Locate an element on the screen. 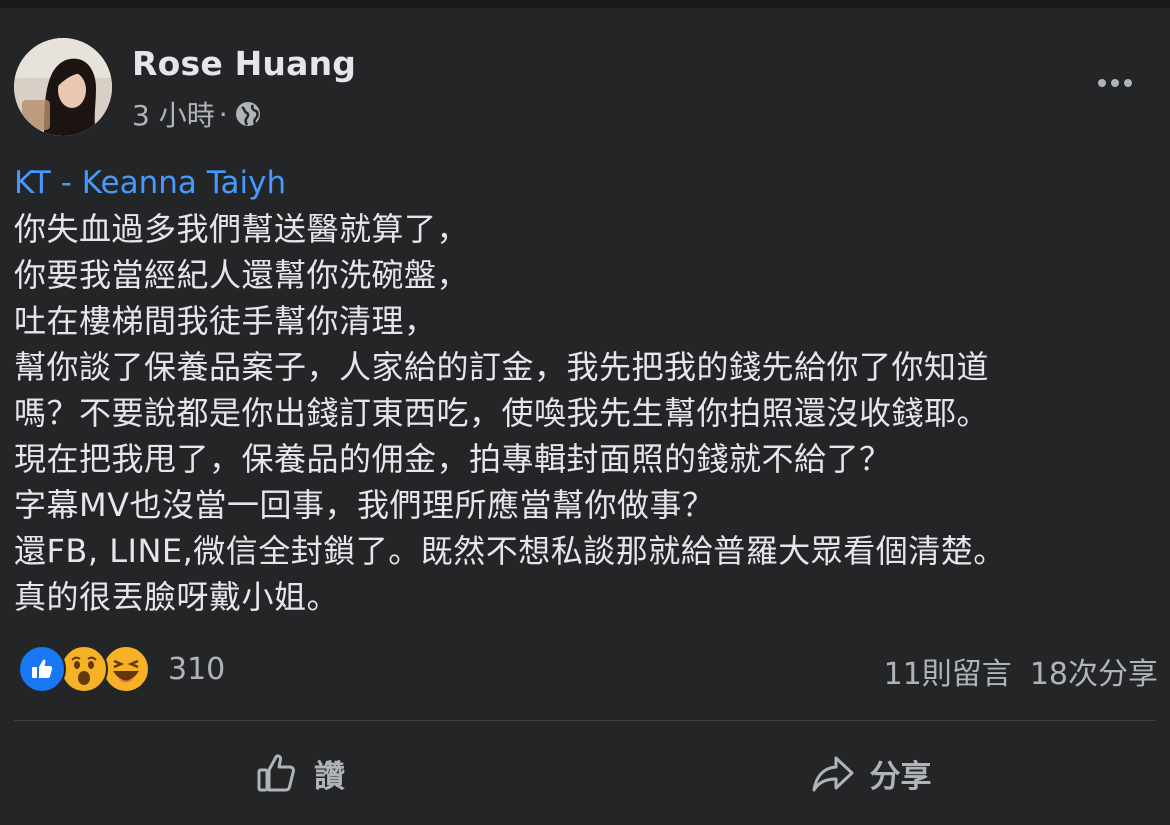  post-text-line: 你失血過多我們幫送醫就算了， is located at coordinates (242, 229).